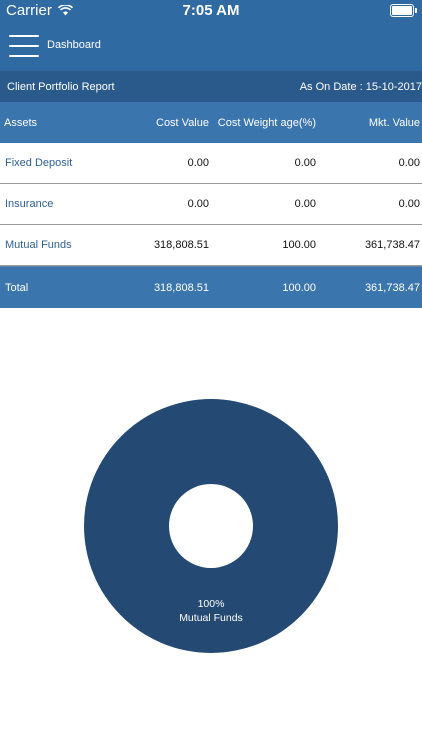  What do you see at coordinates (266, 122) in the screenshot?
I see `header-cost-weightage: Cost Weight age(%)` at bounding box center [266, 122].